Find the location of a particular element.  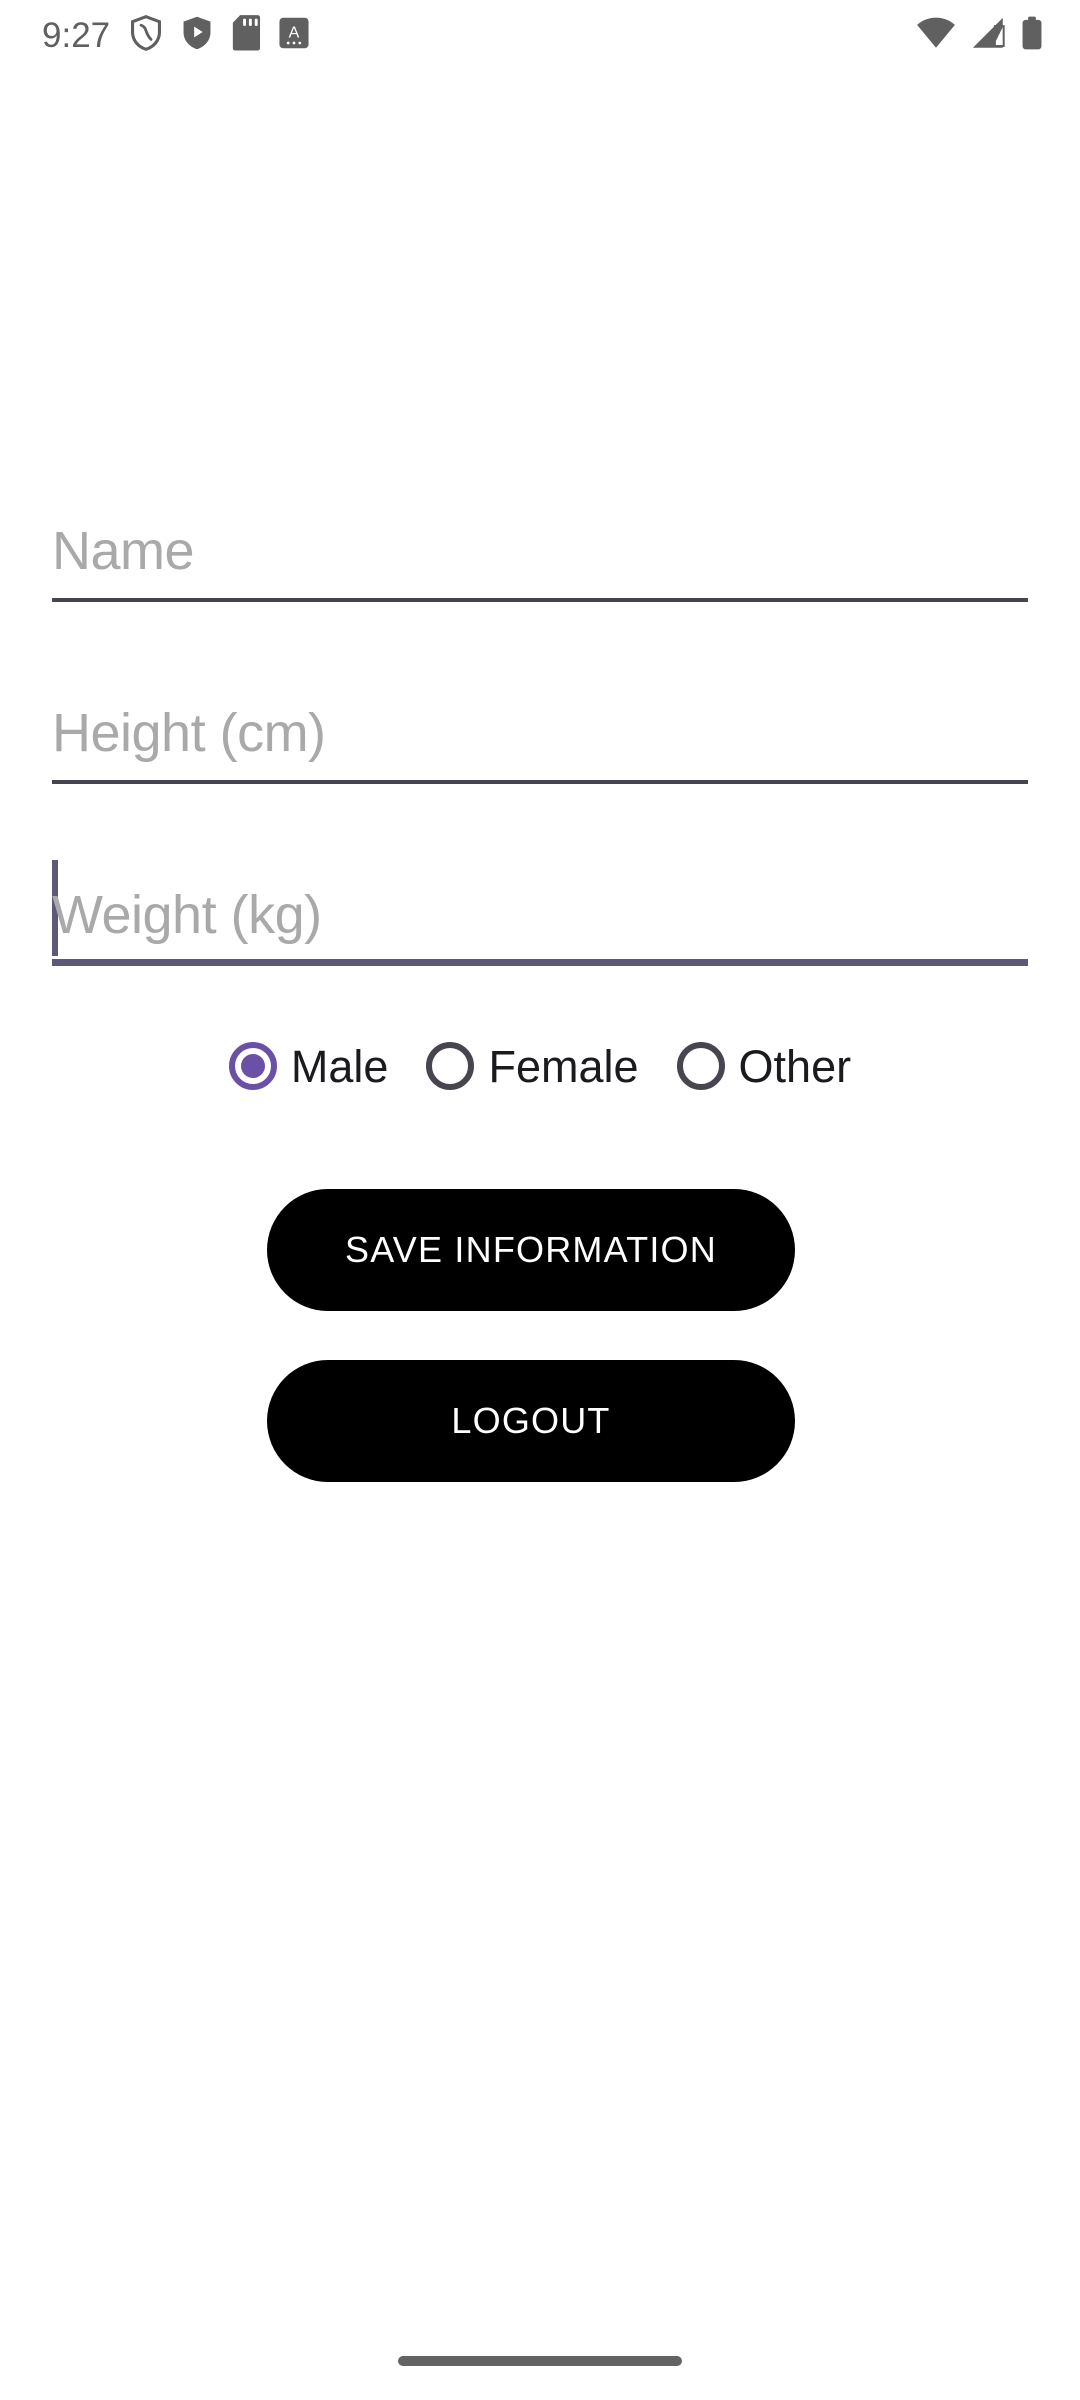

weight-field-underline is located at coordinates (540, 962).